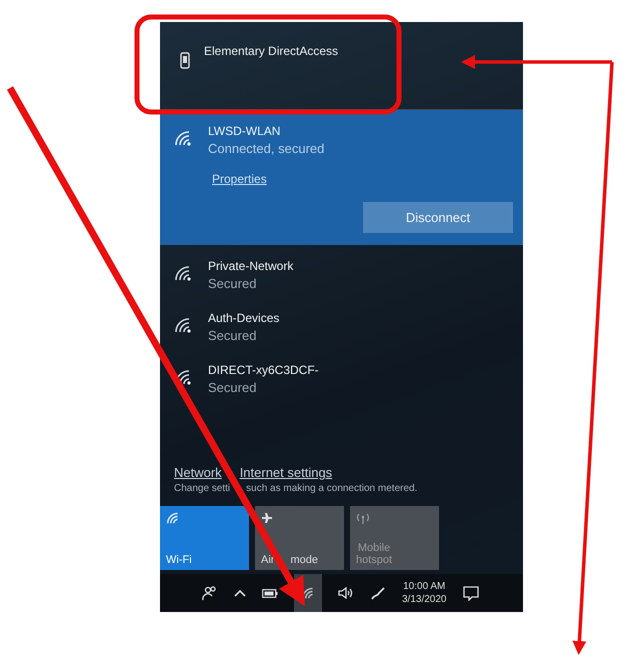 The image size is (636, 666). Describe the element at coordinates (341, 177) in the screenshot. I see `connected-network-item: LWSD-WLAN Connected, secured Properties Disconnect` at that location.